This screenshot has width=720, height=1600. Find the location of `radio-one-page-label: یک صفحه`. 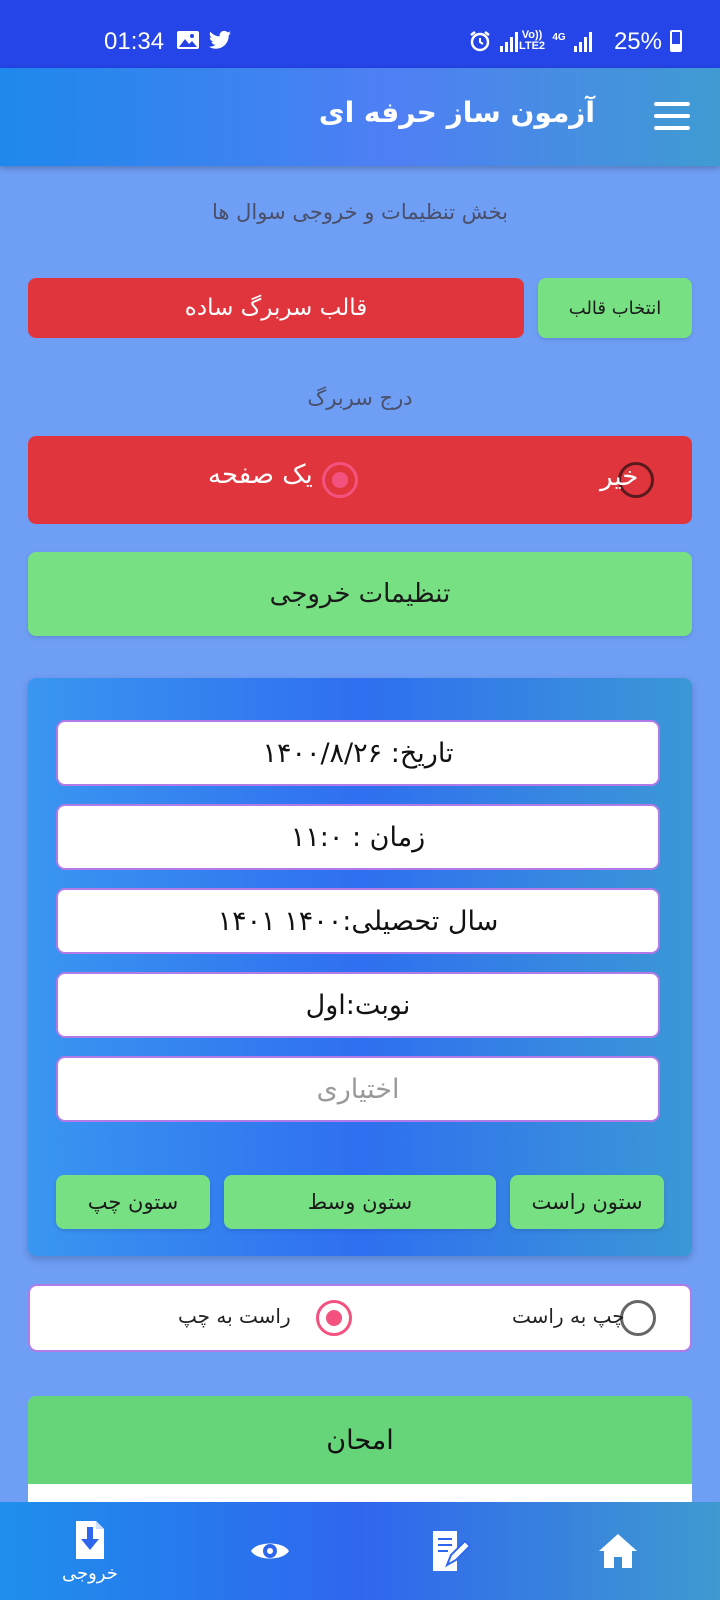

radio-one-page-label: یک صفحه is located at coordinates (260, 475).